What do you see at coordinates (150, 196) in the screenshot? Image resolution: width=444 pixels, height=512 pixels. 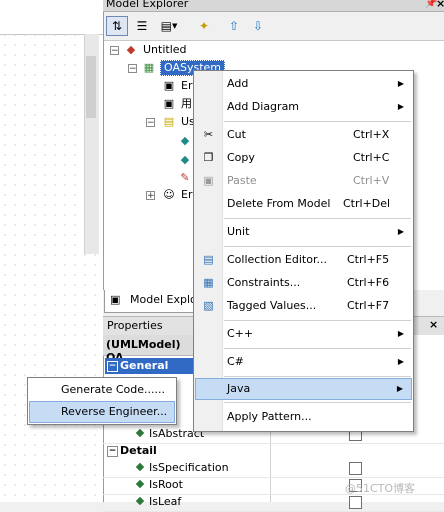 I see `expand-icon: +` at bounding box center [150, 196].